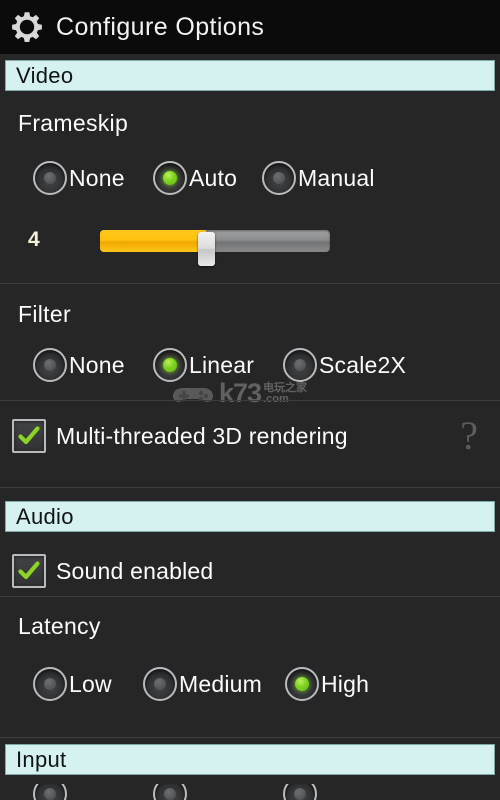 This screenshot has height=800, width=500. I want to click on page-title: Configure Options, so click(160, 26).